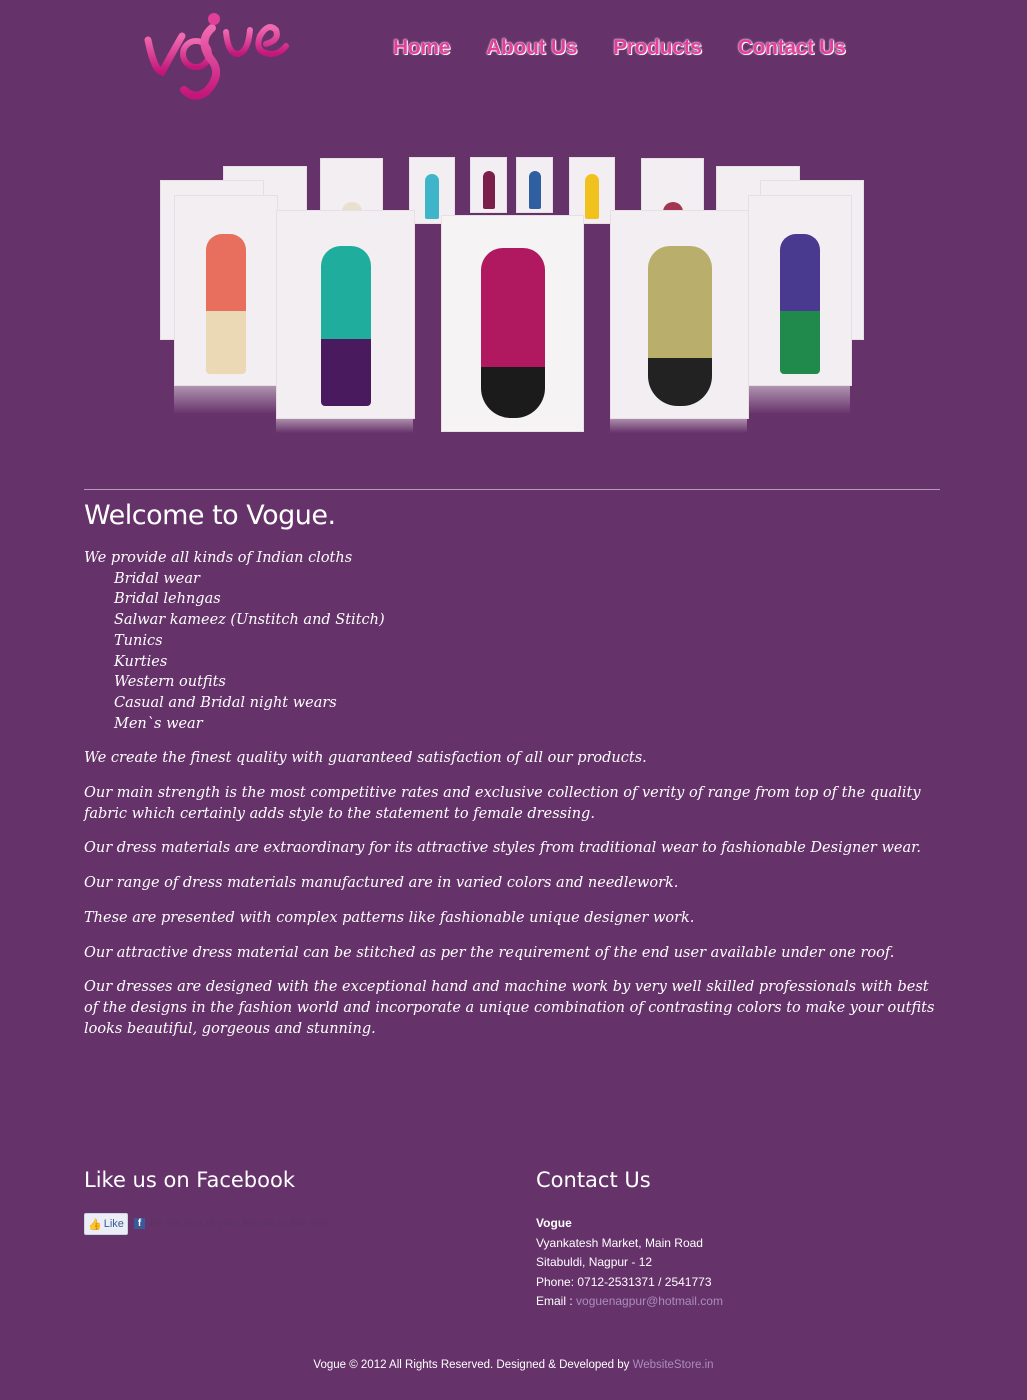 The width and height of the screenshot is (1027, 1400). What do you see at coordinates (673, 1365) in the screenshot?
I see `footer-credit-link: WebsiteStore.in` at bounding box center [673, 1365].